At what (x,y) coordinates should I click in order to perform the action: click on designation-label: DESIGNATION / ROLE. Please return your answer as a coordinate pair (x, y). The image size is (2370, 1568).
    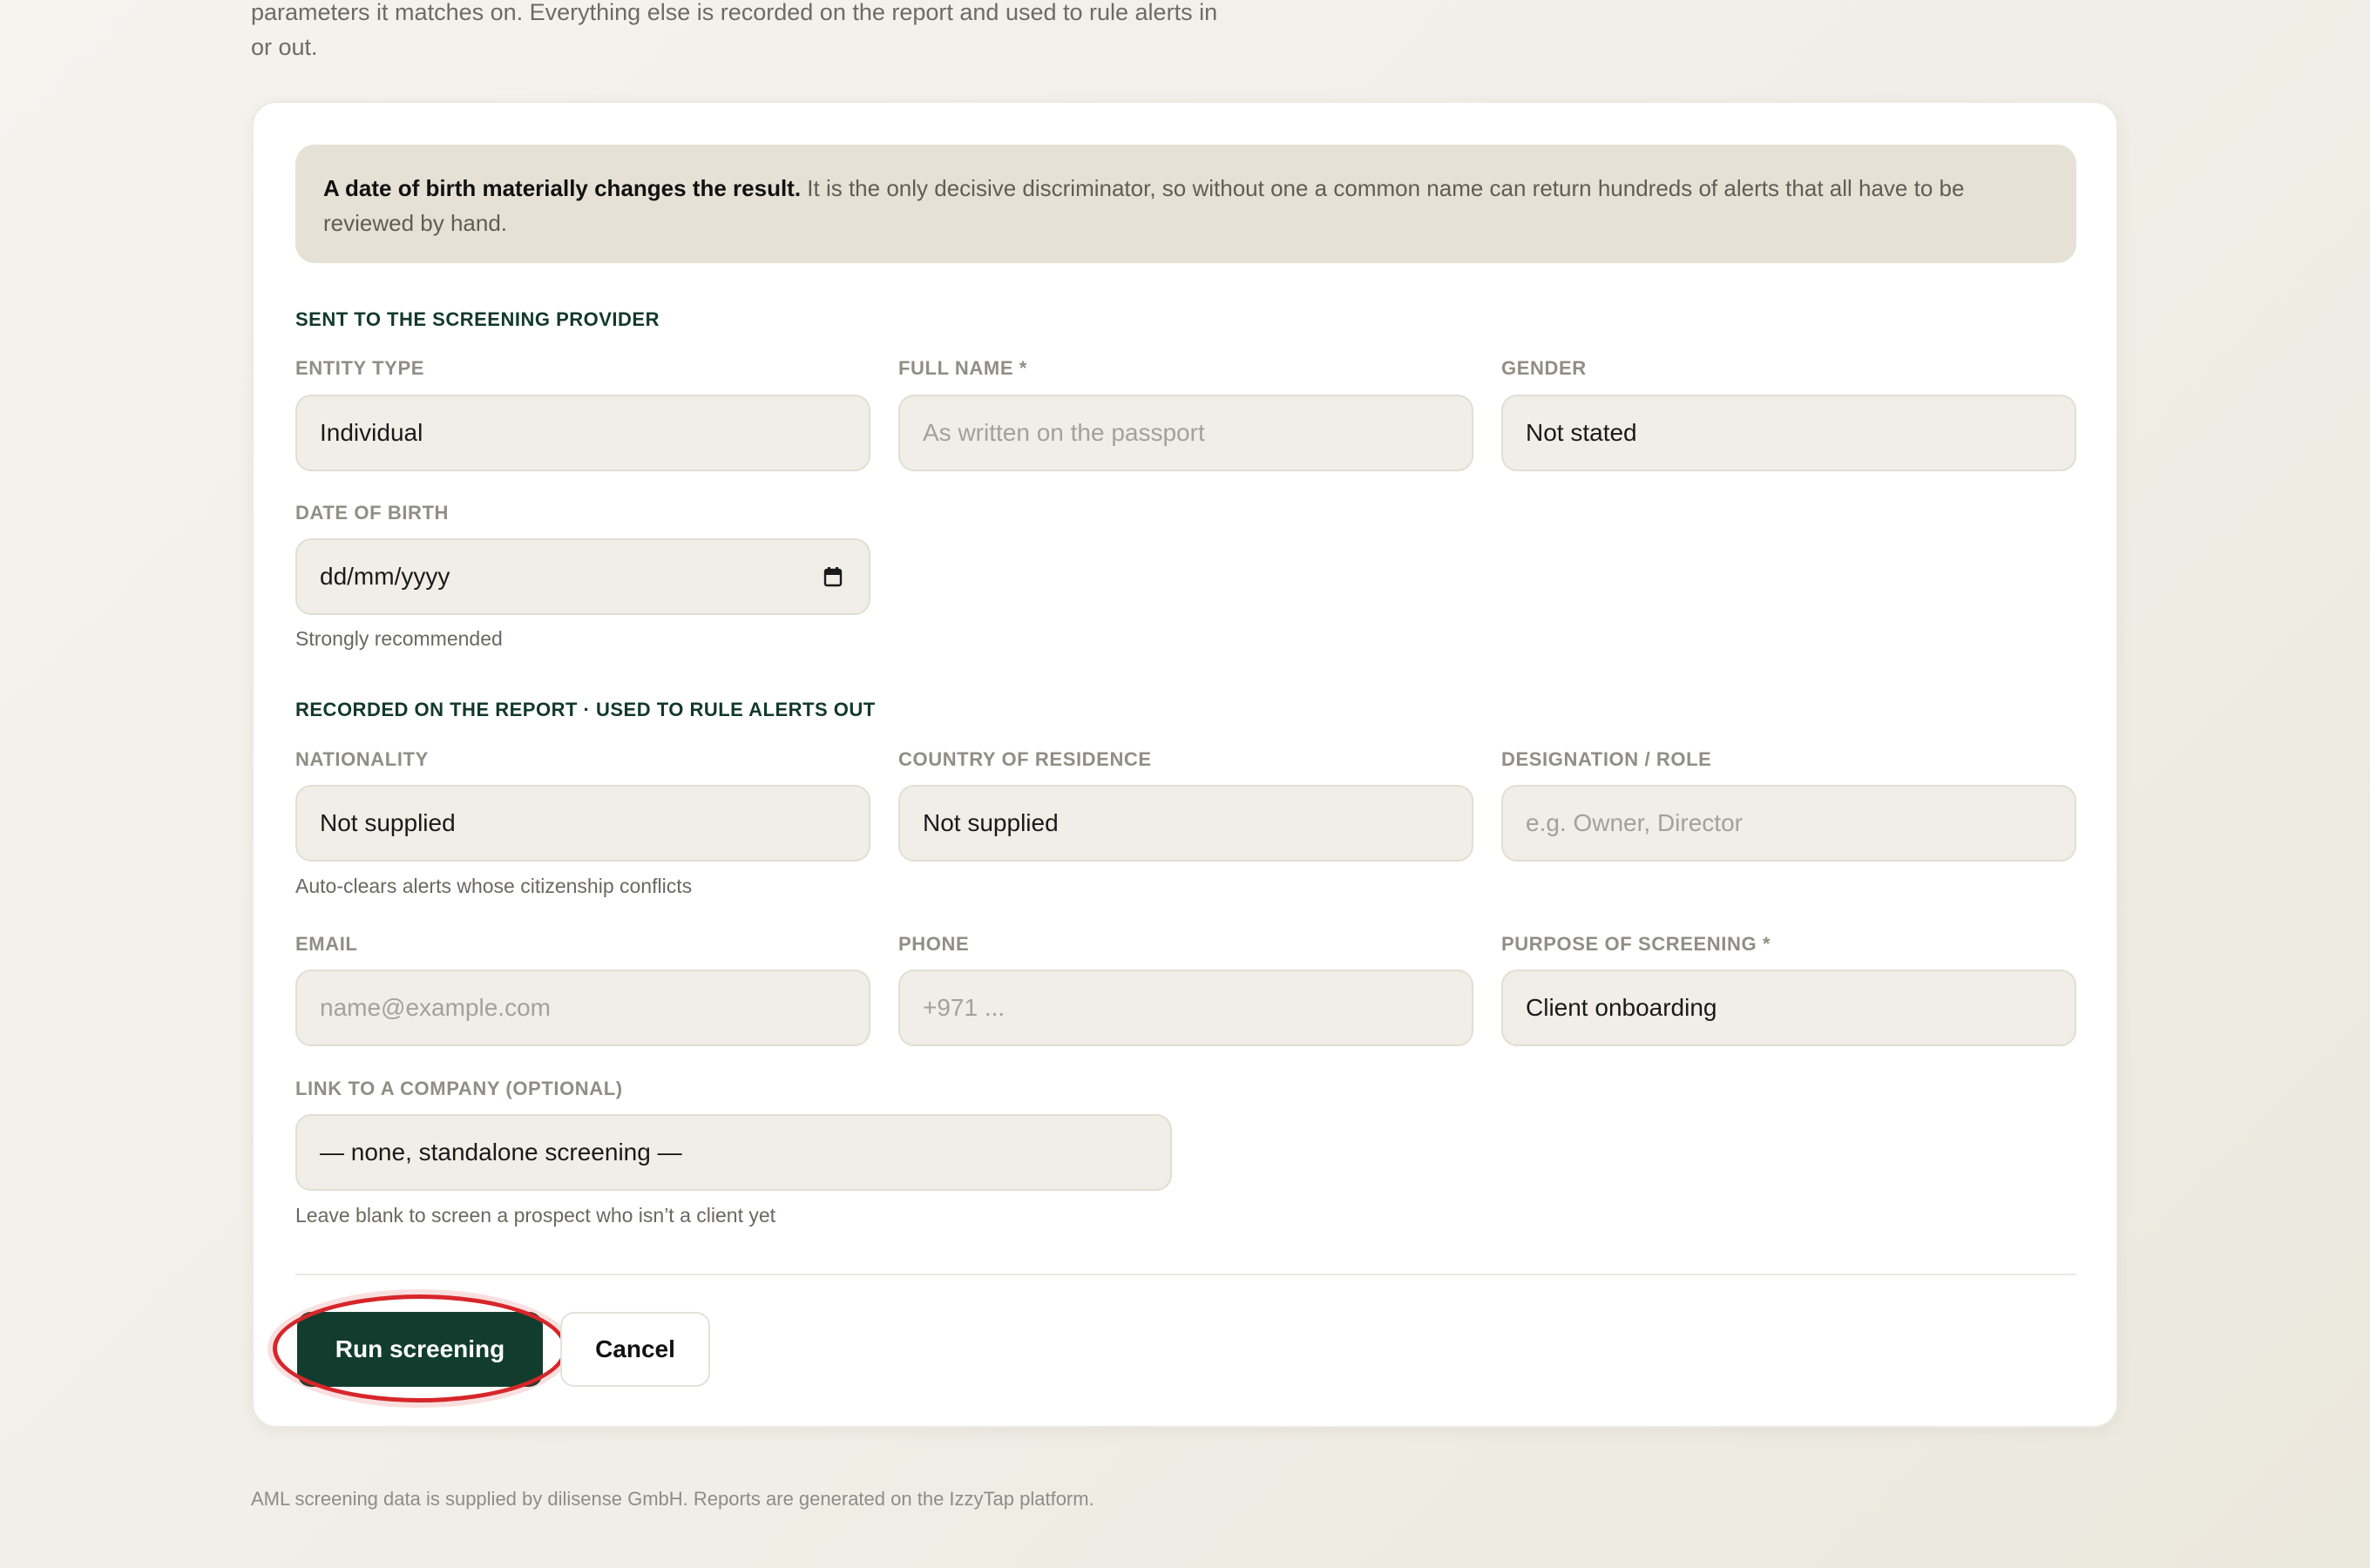
    Looking at the image, I should click on (1606, 759).